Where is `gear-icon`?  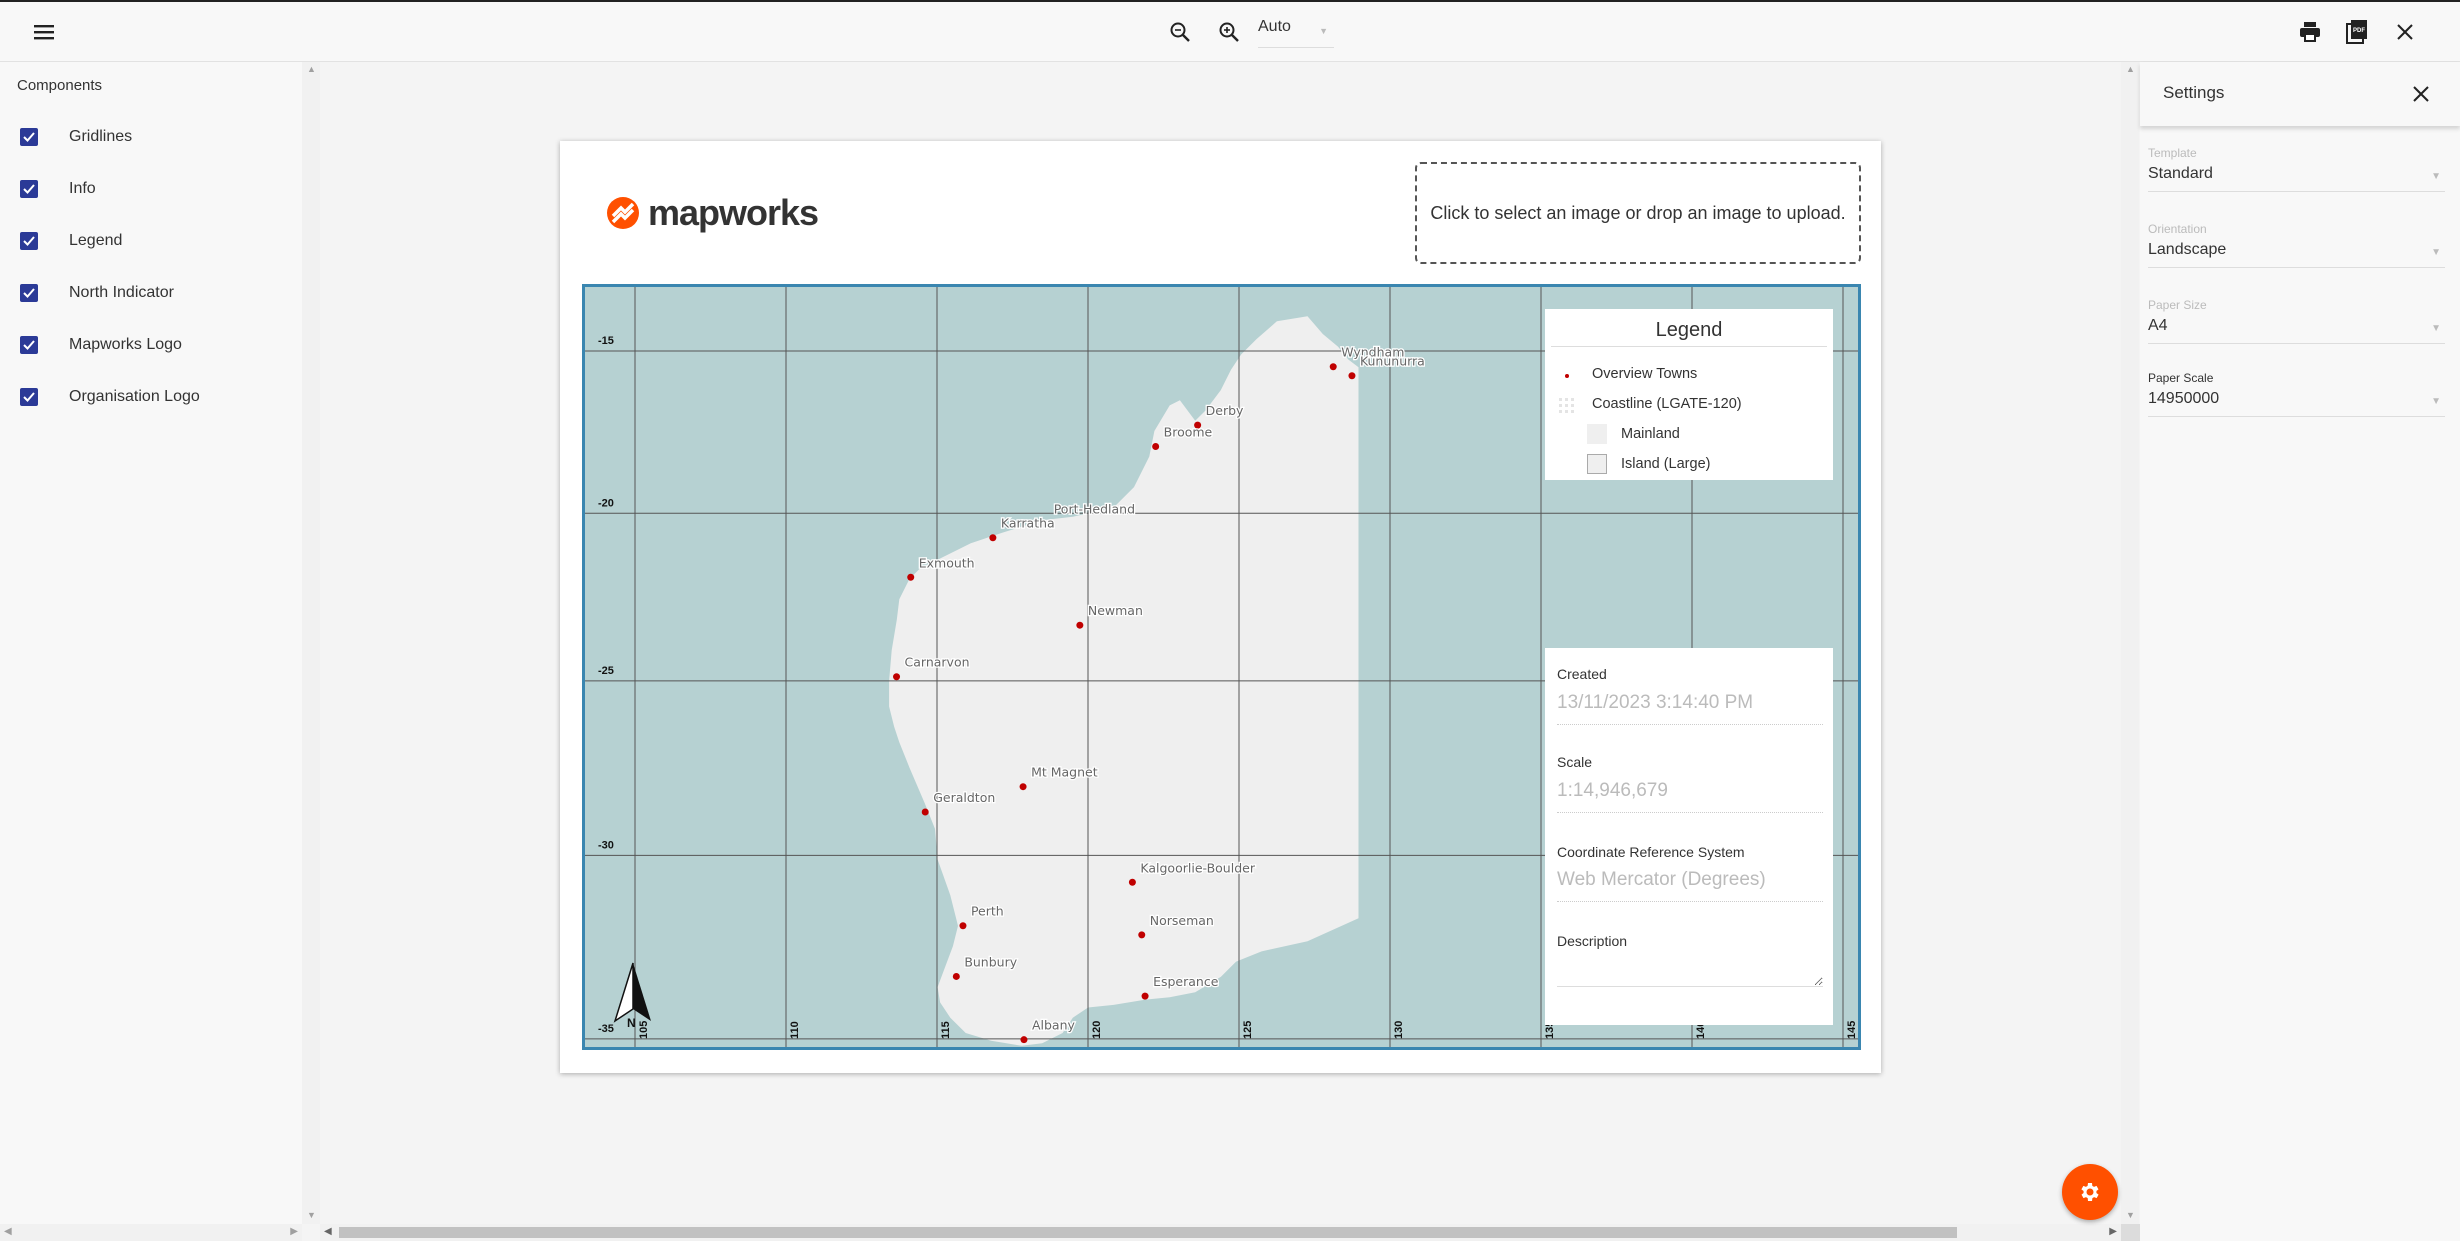
gear-icon is located at coordinates (2090, 1192).